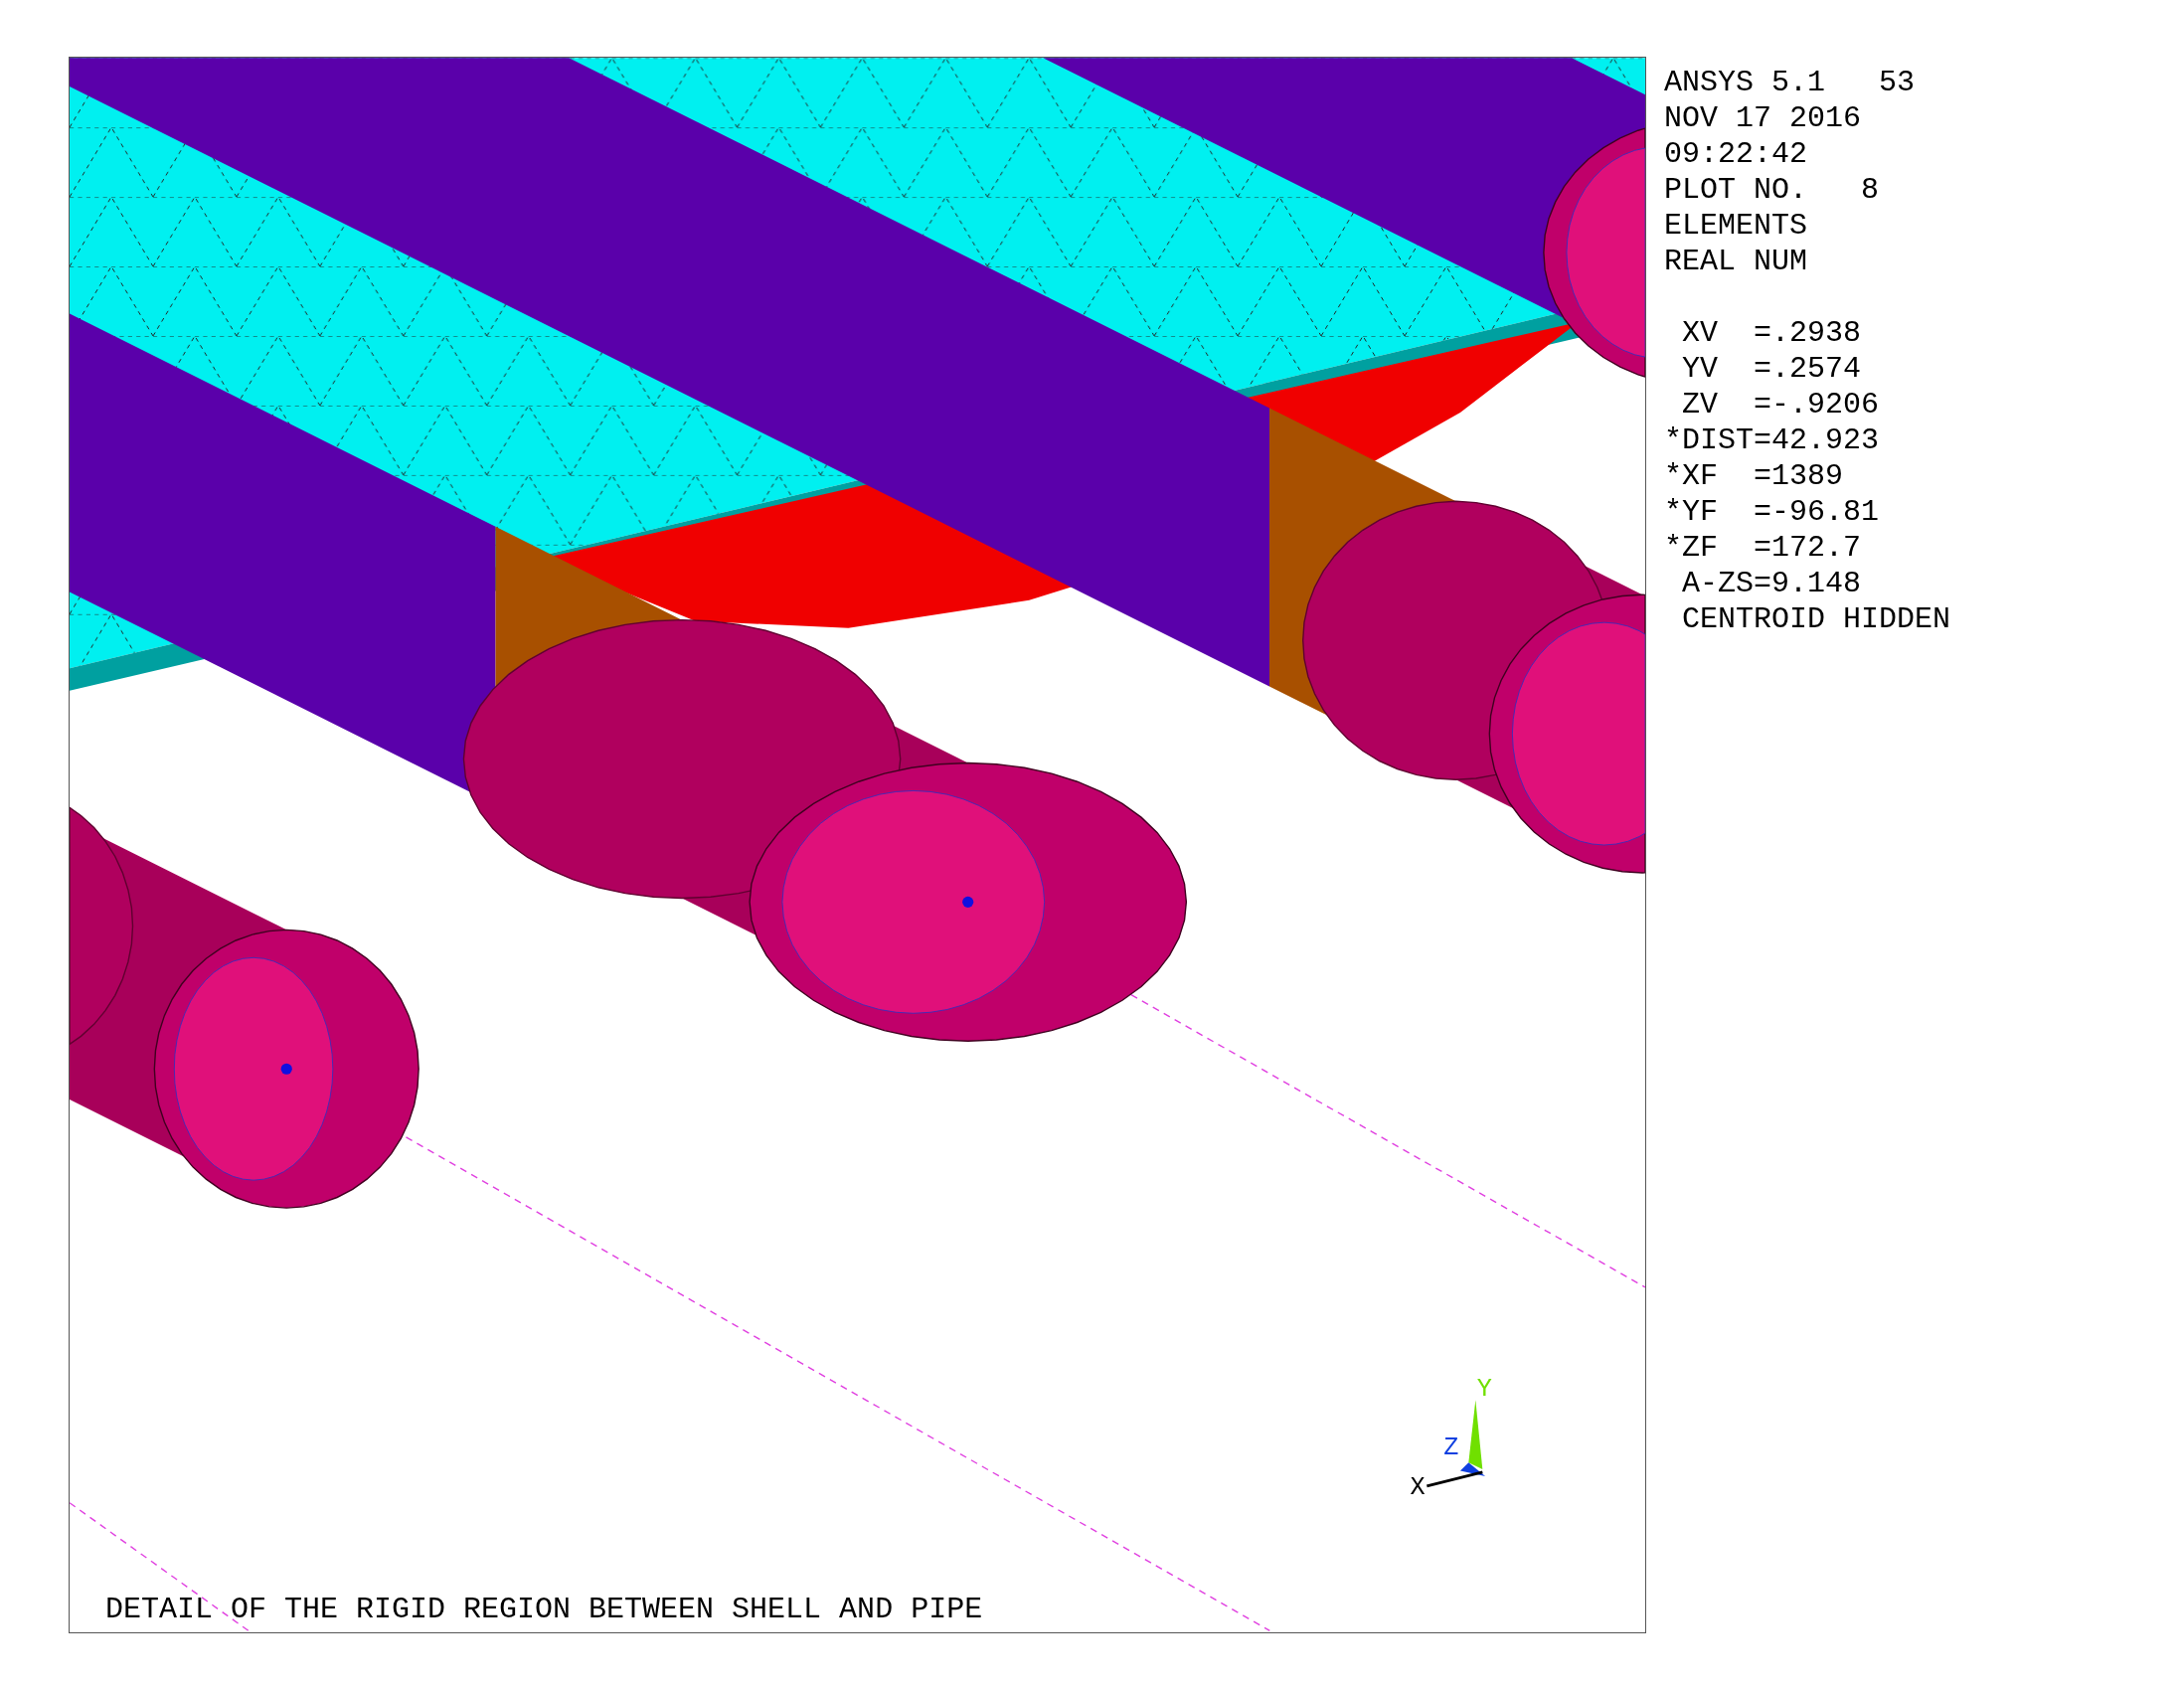 Image resolution: width=2184 pixels, height=1687 pixels. What do you see at coordinates (1816, 619) in the screenshot?
I see `legend-line: CENTROID HIDDEN` at bounding box center [1816, 619].